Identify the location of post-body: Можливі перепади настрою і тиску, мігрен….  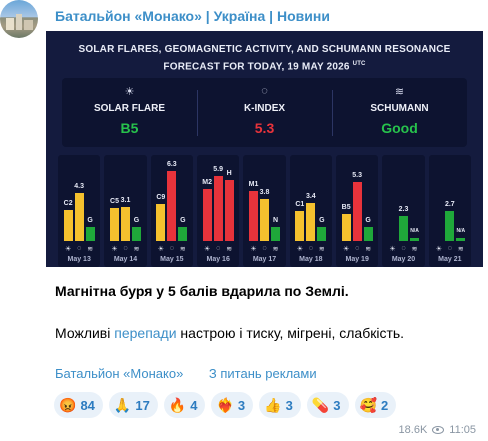
(229, 333).